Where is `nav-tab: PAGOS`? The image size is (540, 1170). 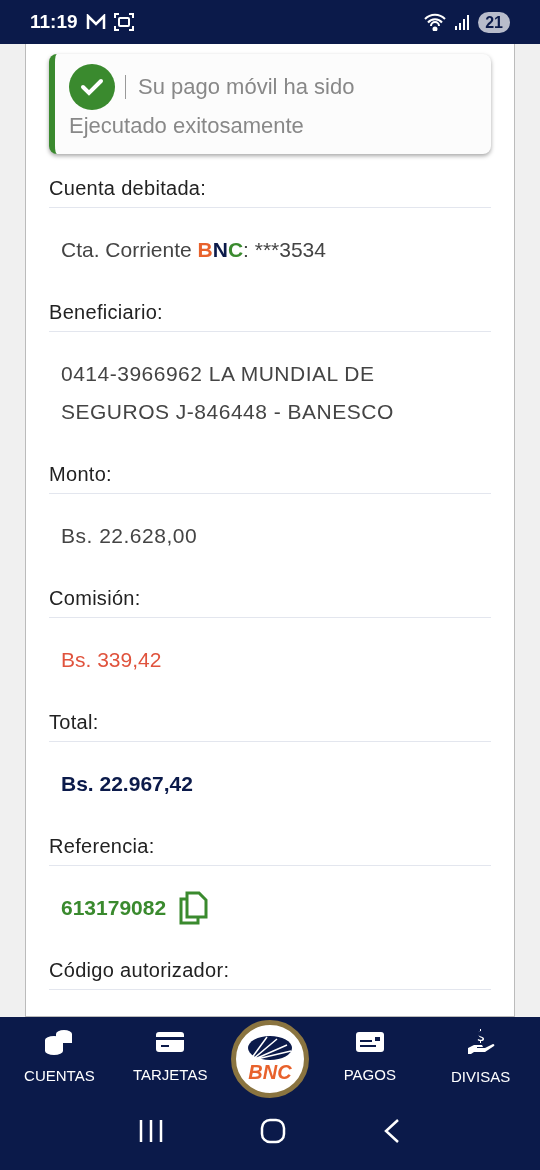
nav-tab: PAGOS is located at coordinates (369, 1058).